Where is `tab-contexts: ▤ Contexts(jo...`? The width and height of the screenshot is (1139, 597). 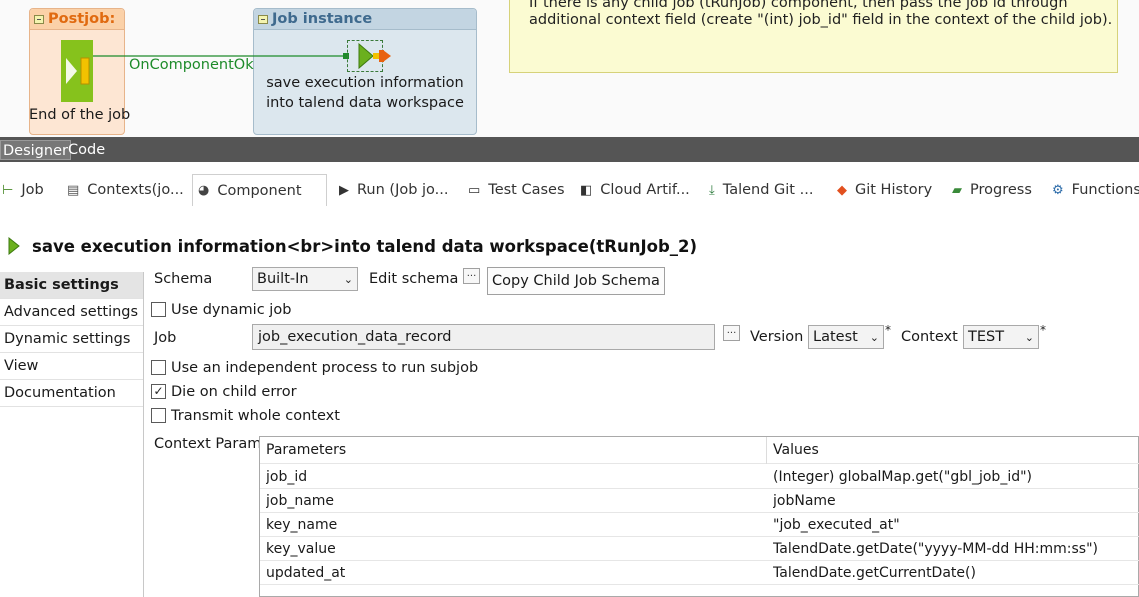
tab-contexts: ▤ Contexts(jo... is located at coordinates (125, 190).